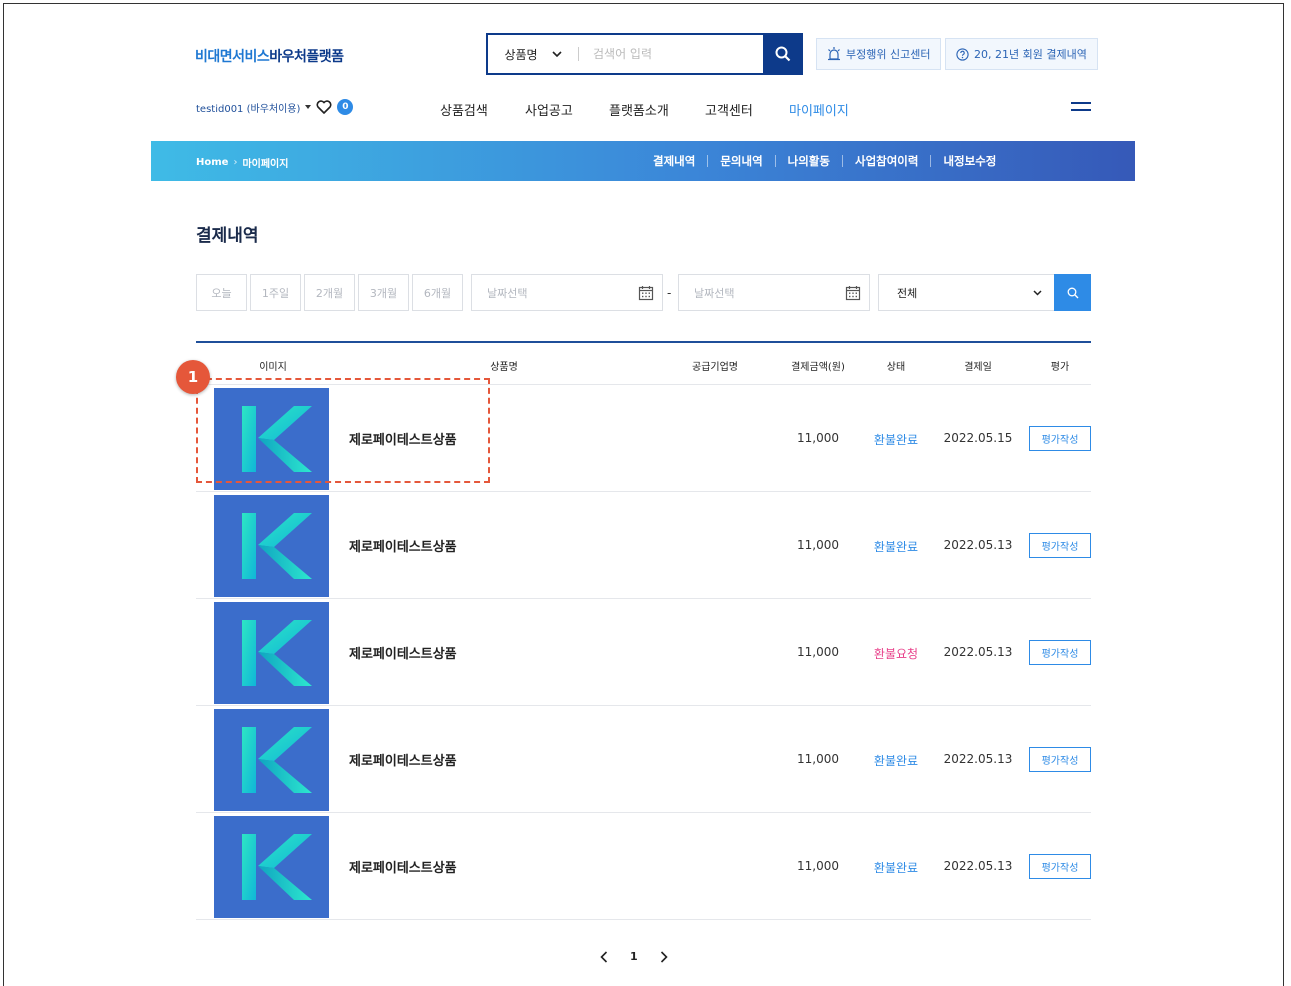 This screenshot has width=1291, height=986. I want to click on pagination: 1, so click(634, 956).